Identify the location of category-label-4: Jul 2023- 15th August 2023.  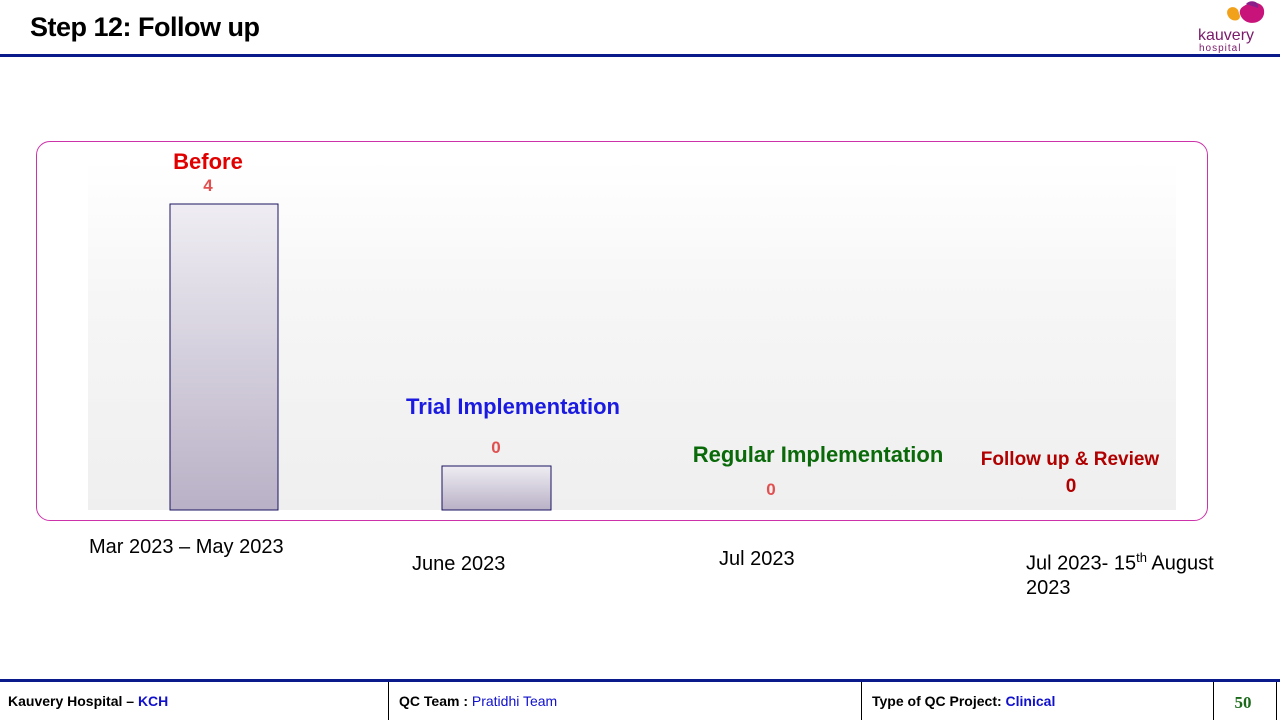
(1120, 573).